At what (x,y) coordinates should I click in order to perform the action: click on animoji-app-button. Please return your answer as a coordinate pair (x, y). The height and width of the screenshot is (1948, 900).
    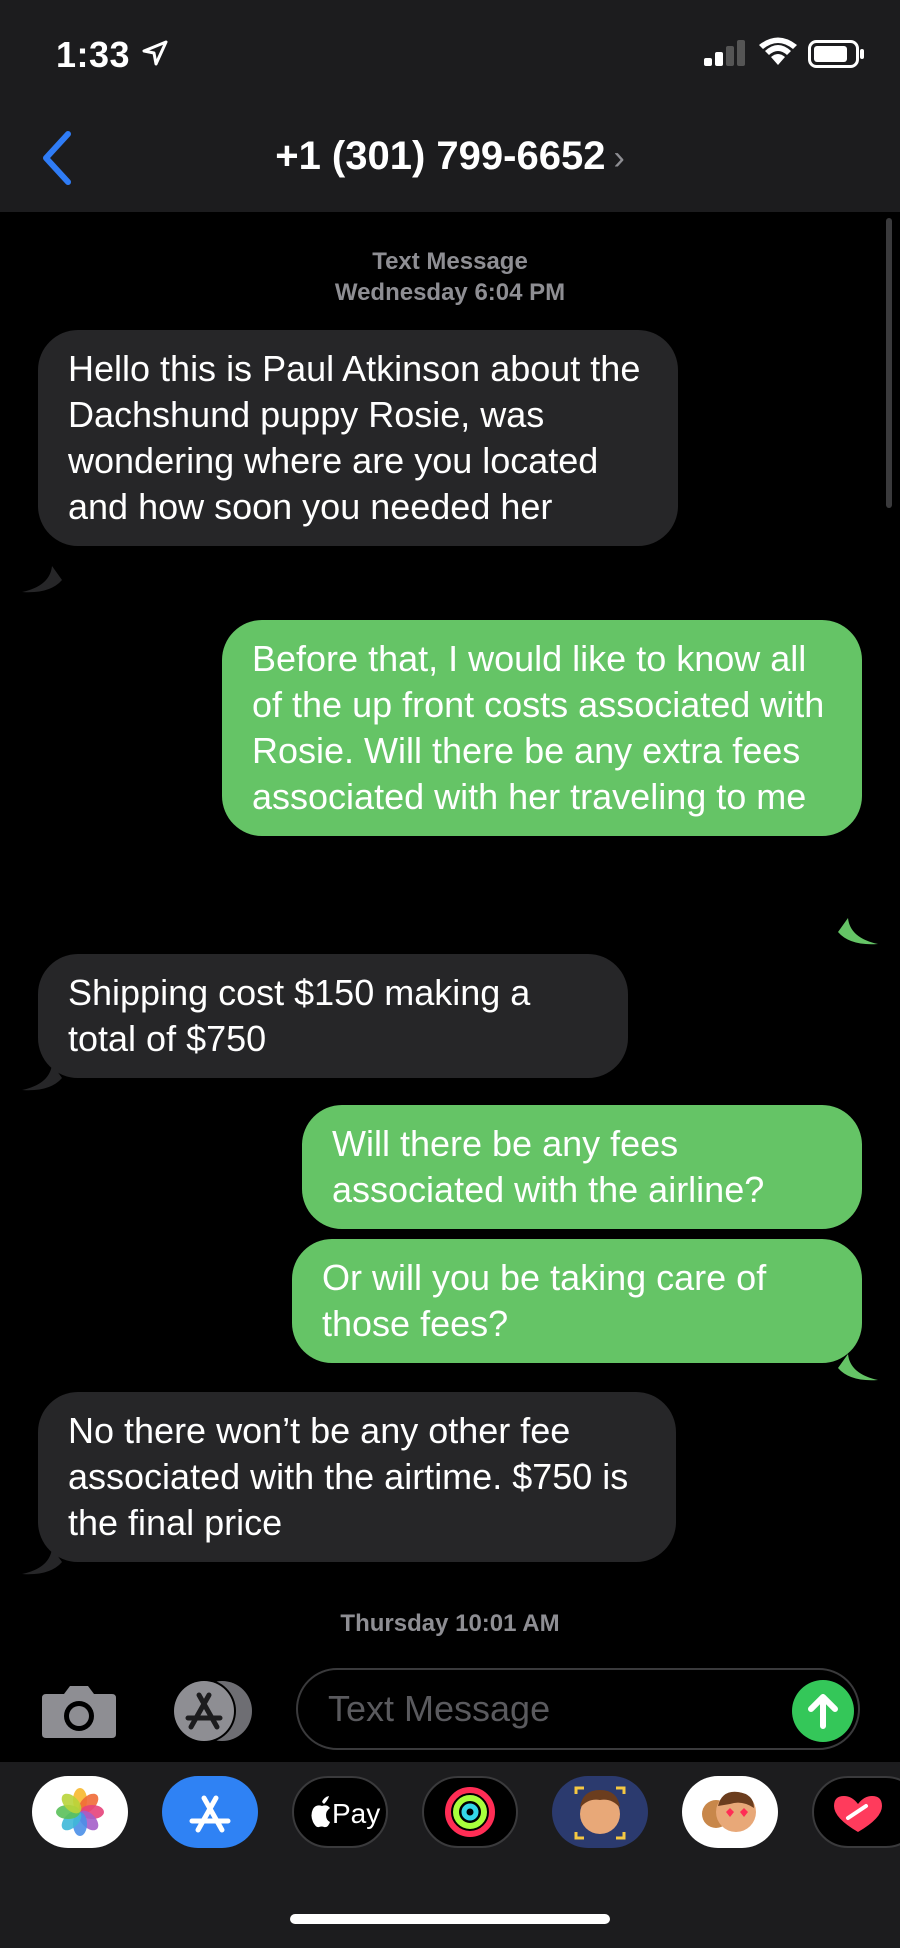
    Looking at the image, I should click on (730, 1812).